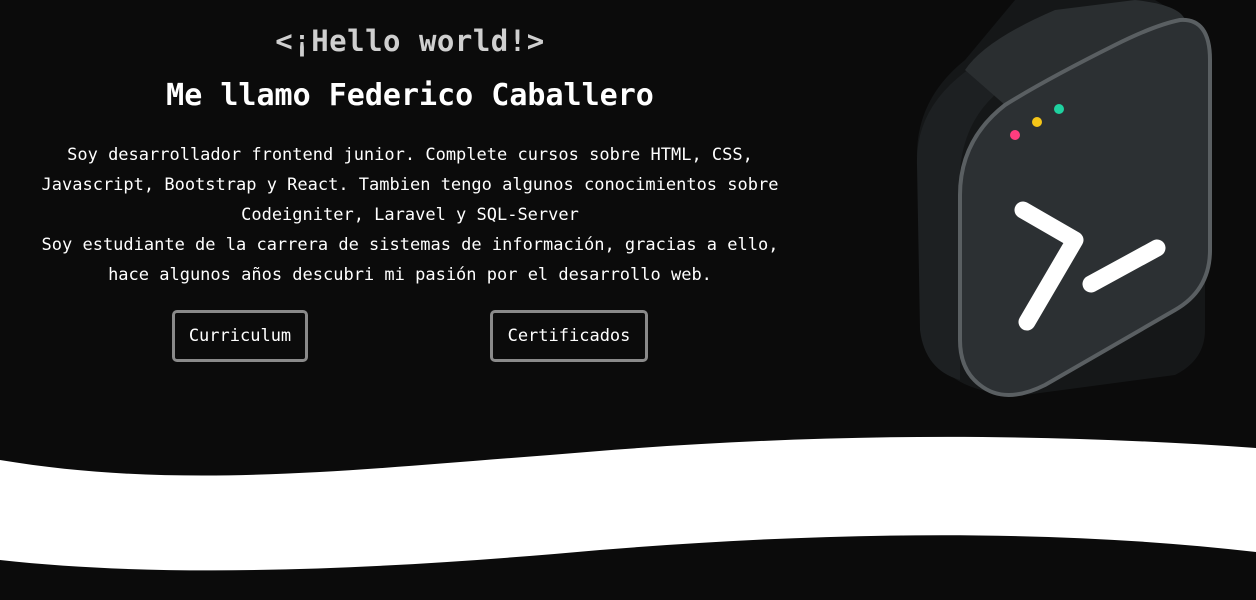 Image resolution: width=1256 pixels, height=600 pixels. What do you see at coordinates (1037, 122) in the screenshot?
I see `dot-yellow` at bounding box center [1037, 122].